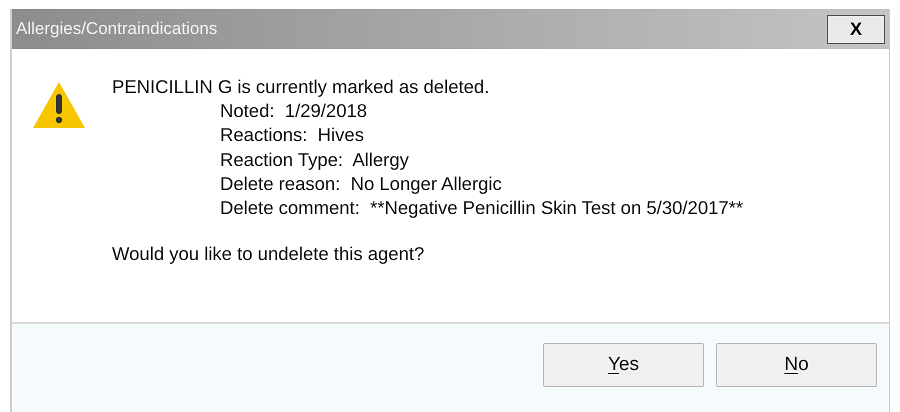 The width and height of the screenshot is (900, 412). I want to click on warning-icon, so click(59, 105).